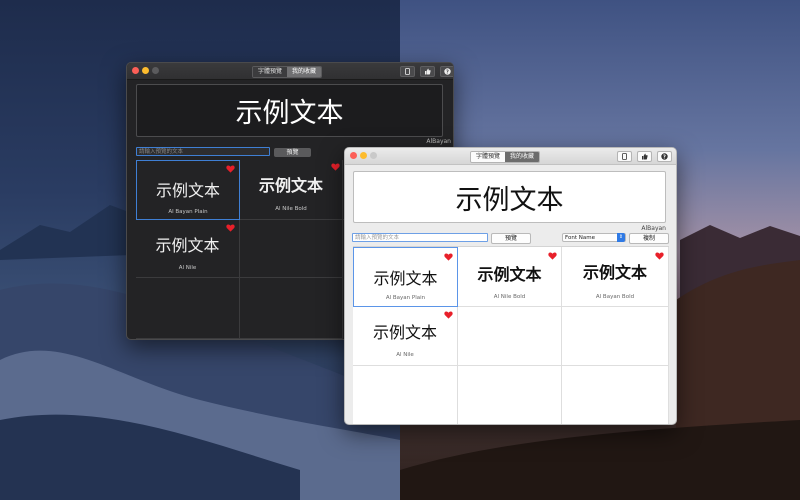 Image resolution: width=800 pixels, height=500 pixels. I want to click on sort-select-value: Font Name, so click(580, 238).